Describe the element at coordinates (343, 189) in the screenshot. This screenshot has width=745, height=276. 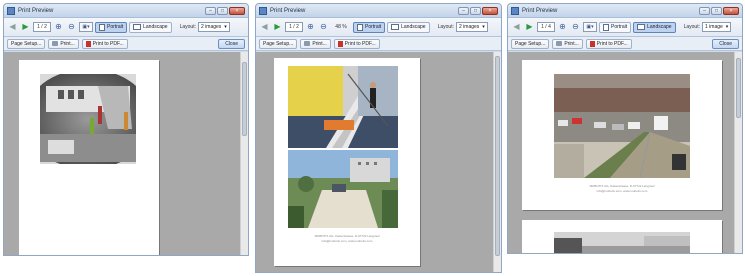
I see `camera-image-parking-lot` at that location.